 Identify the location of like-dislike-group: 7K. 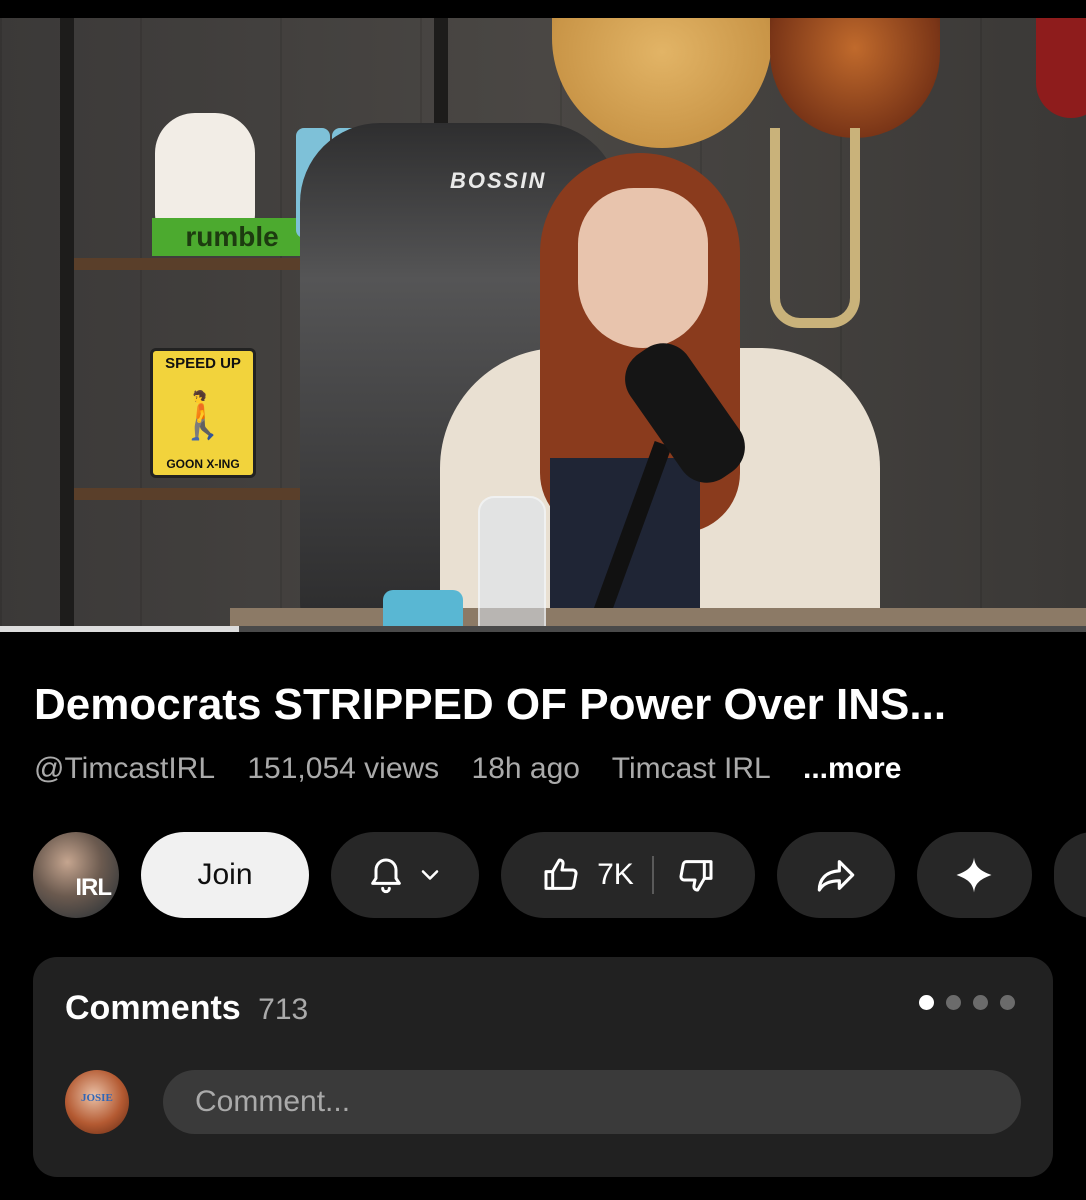
(628, 875).